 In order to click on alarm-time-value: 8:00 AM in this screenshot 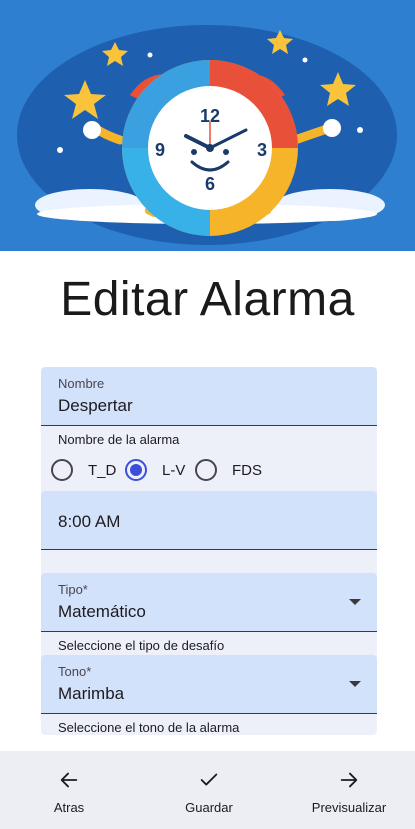, I will do `click(89, 522)`.